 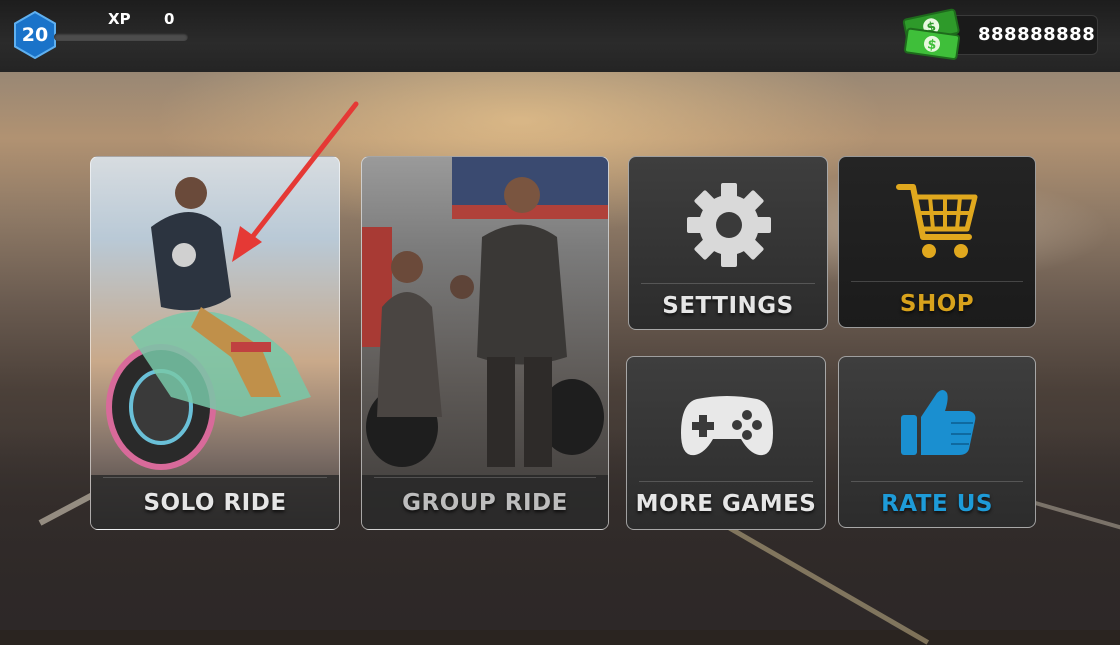 I want to click on group-ride-button: GROUP RIDE, so click(x=485, y=343).